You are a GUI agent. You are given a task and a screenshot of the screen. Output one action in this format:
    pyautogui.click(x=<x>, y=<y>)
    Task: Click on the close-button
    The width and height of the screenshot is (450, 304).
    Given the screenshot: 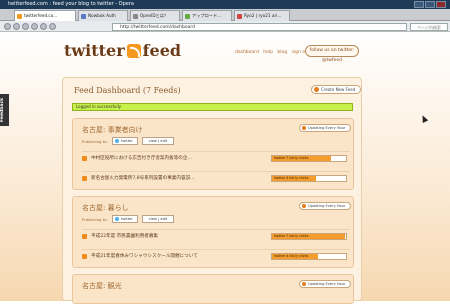 What is the action you would take?
    pyautogui.click(x=441, y=4)
    